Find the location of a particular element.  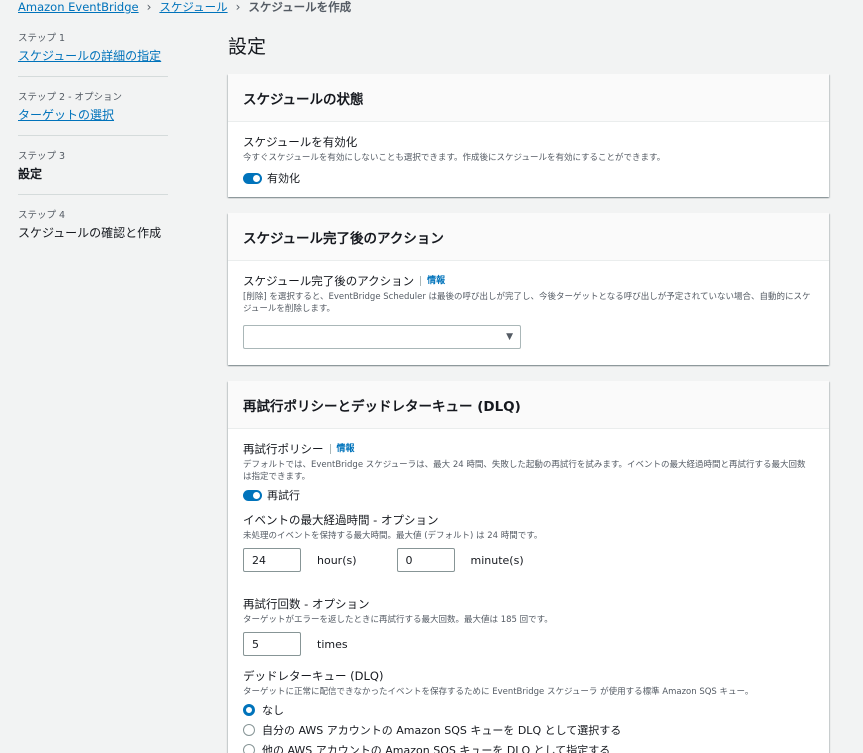

enable-schedule-label: スケジュールを有効化 is located at coordinates (300, 142).